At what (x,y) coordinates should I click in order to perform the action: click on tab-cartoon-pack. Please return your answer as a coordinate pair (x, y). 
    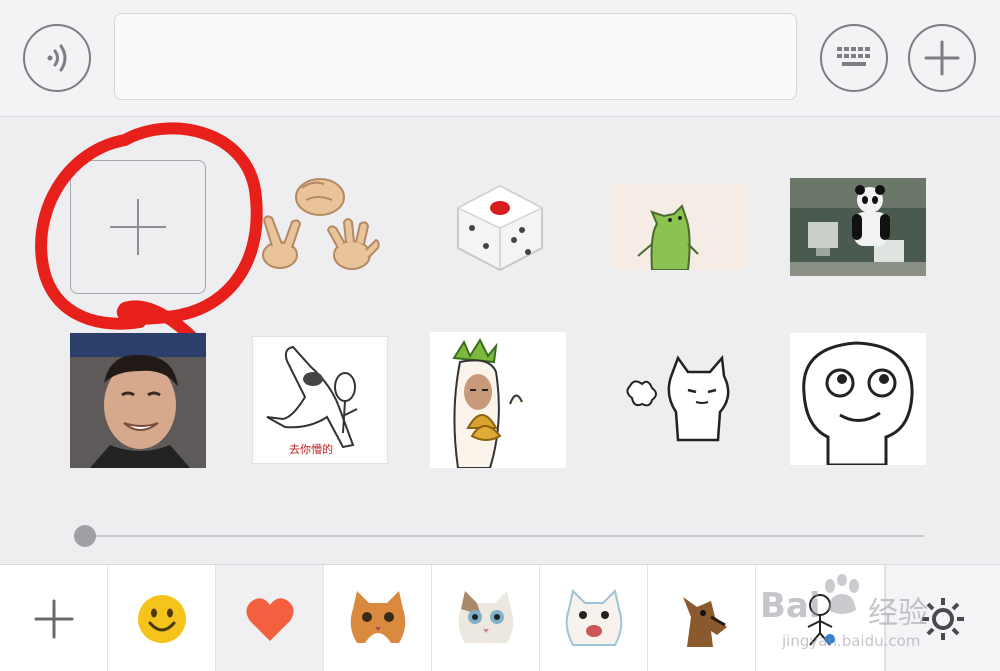
    Looking at the image, I should click on (820, 618).